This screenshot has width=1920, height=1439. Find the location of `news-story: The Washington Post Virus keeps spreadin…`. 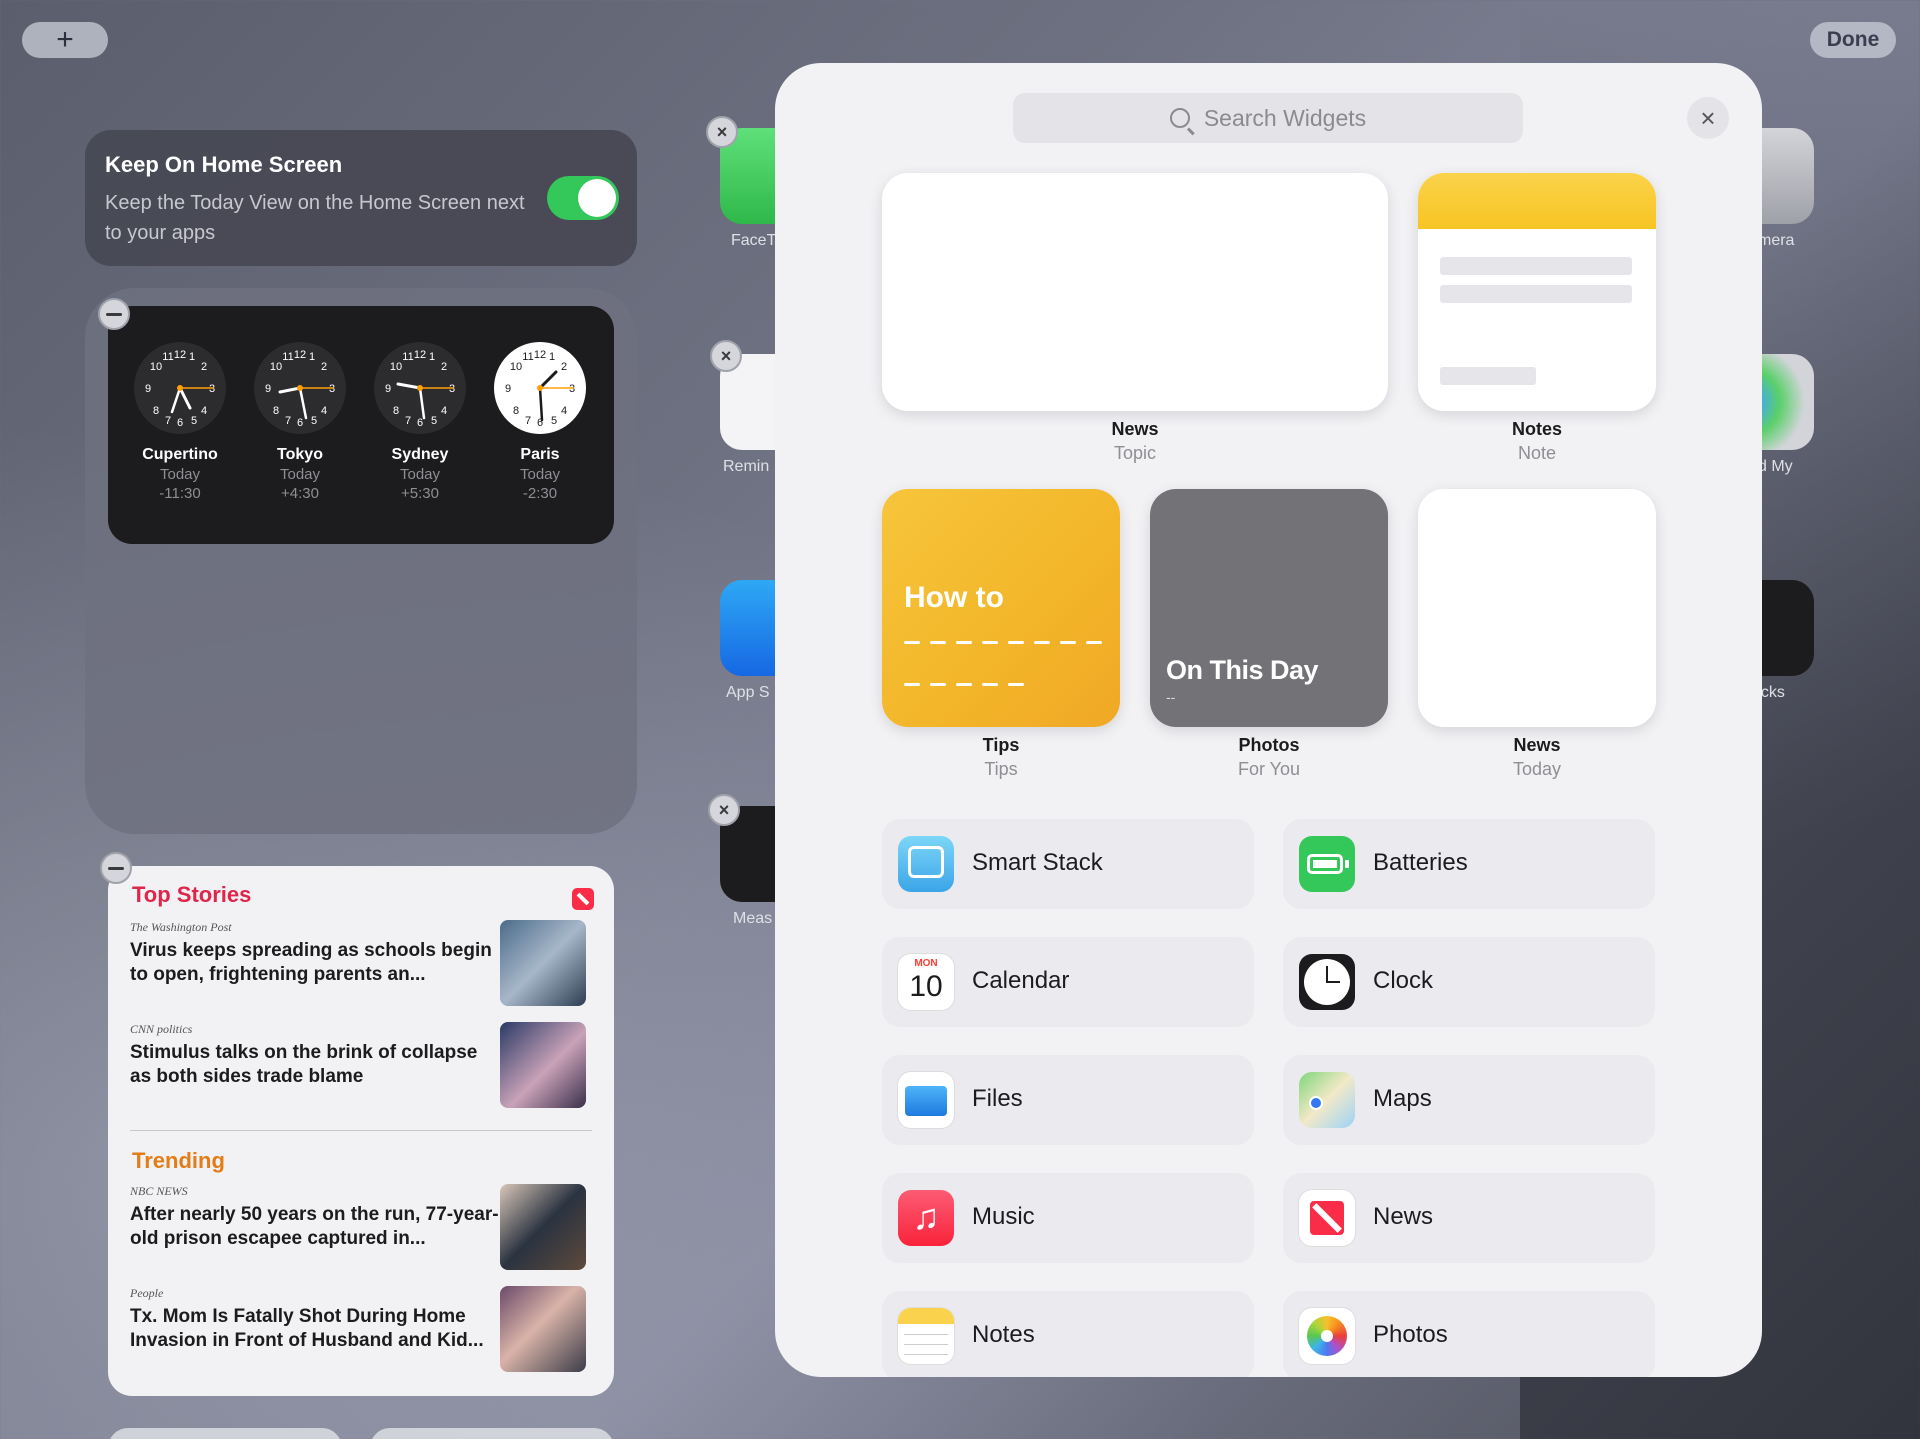

news-story: The Washington Post Virus keeps spreadin… is located at coordinates (367, 963).